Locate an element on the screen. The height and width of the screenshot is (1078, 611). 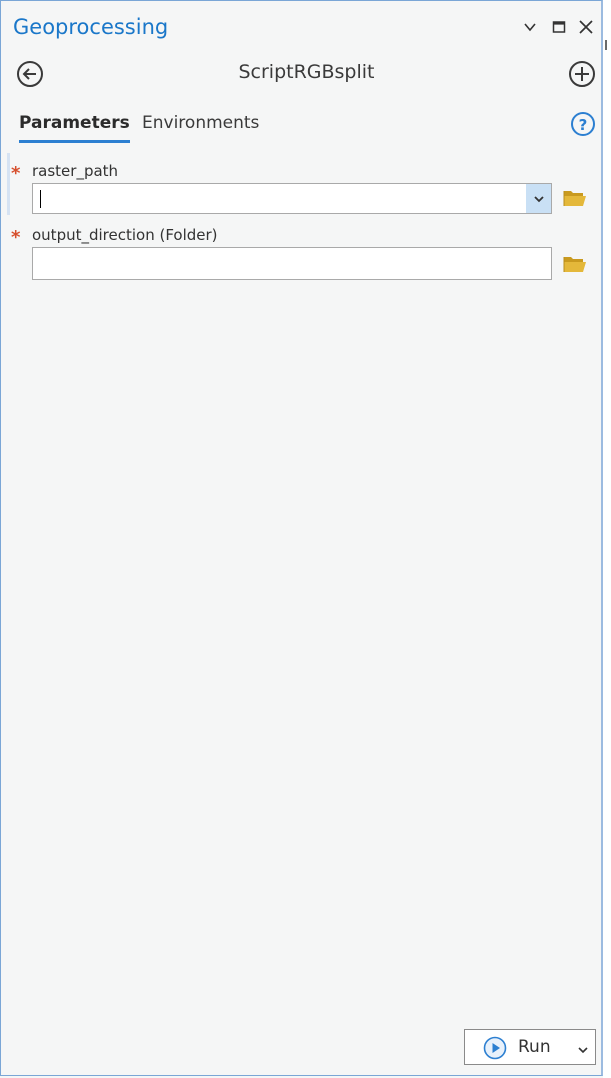
tool-header: ScriptRGBsplit is located at coordinates (302, 75).